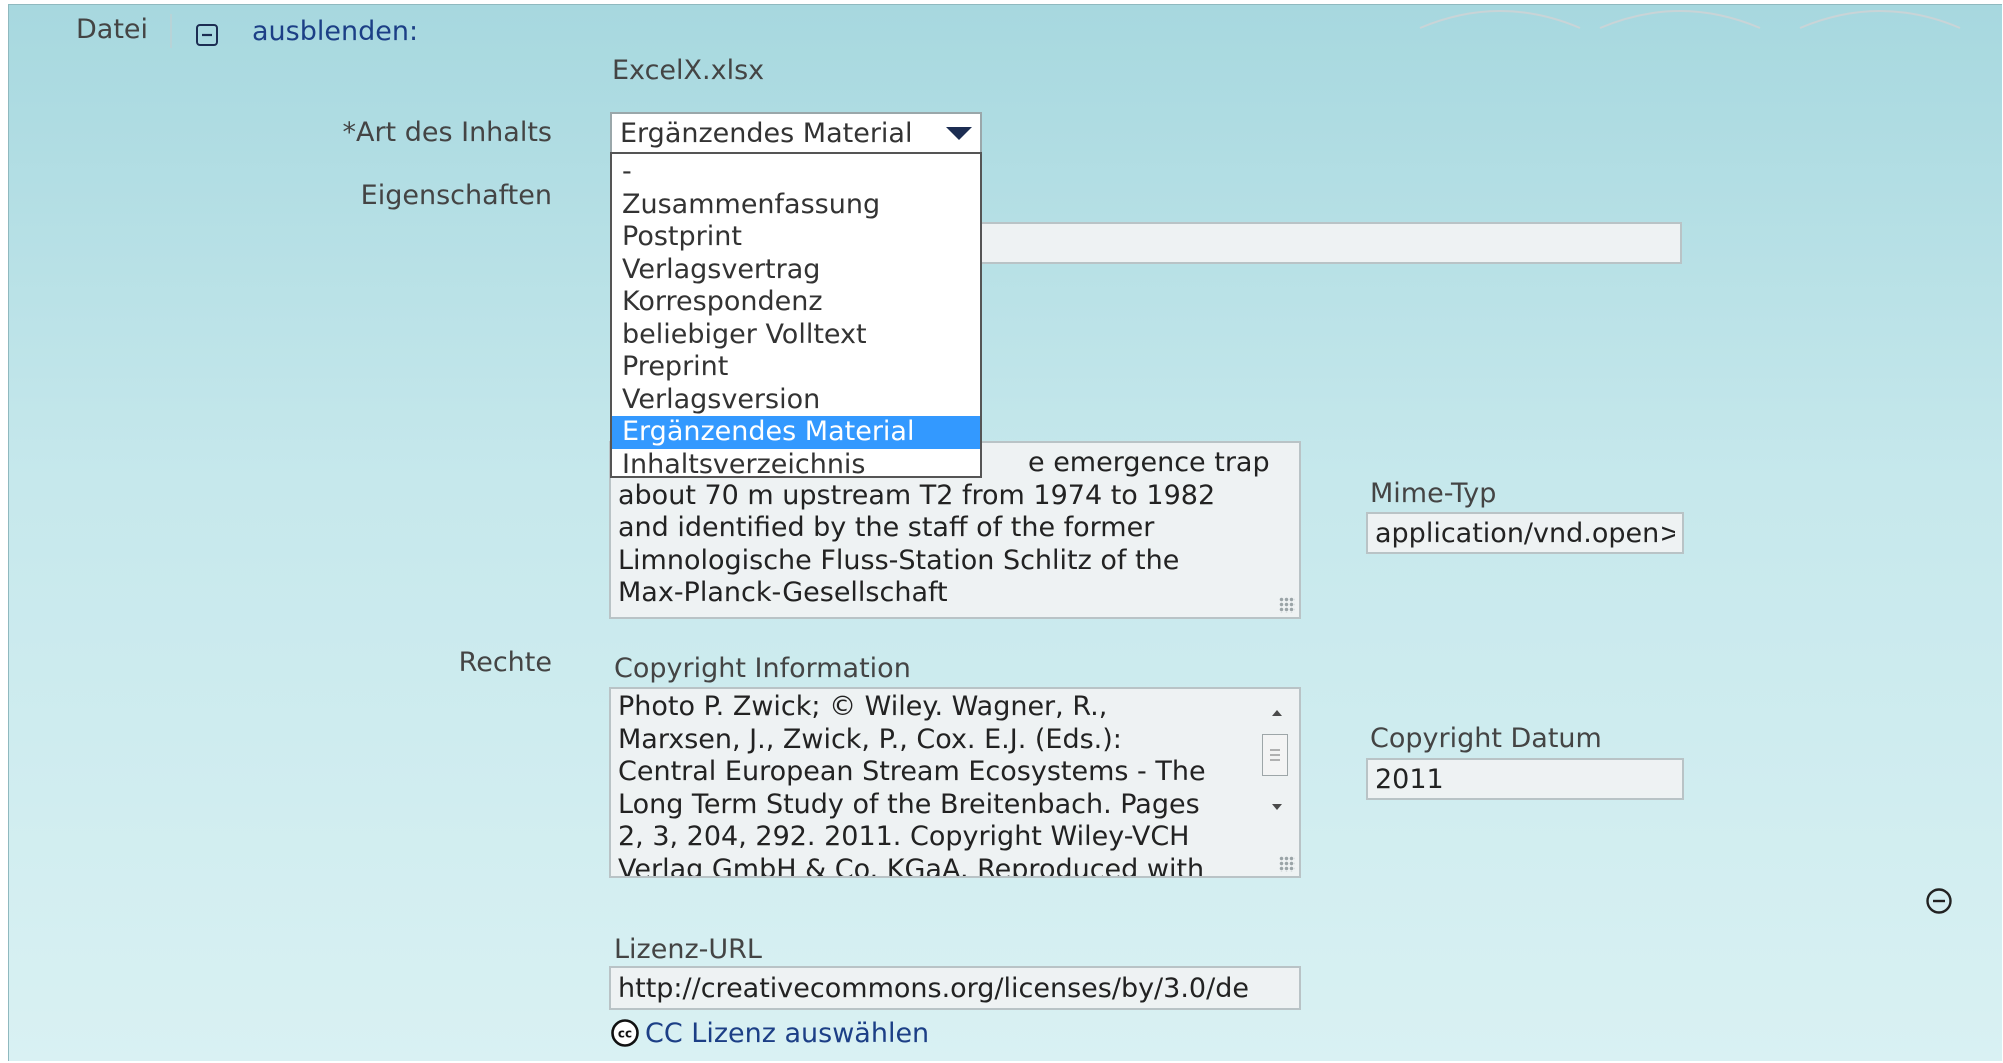  Describe the element at coordinates (1525, 533) in the screenshot. I see `mime-type-input` at that location.